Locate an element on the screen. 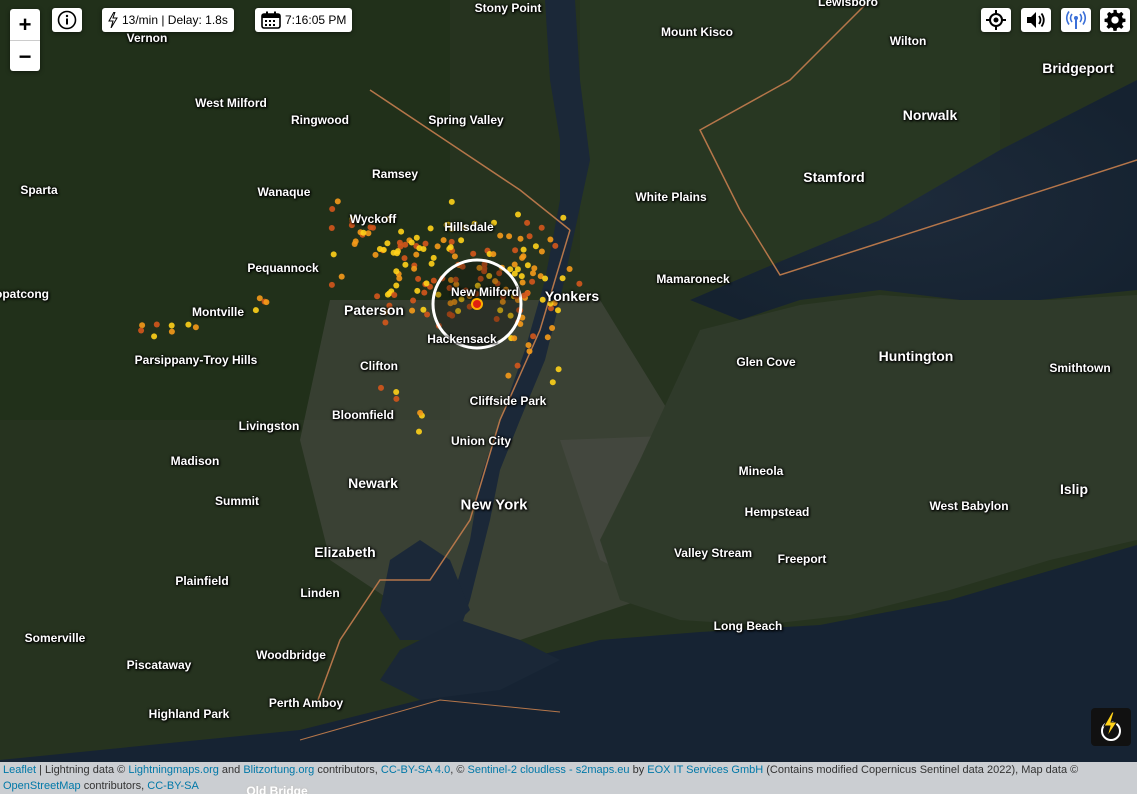 The image size is (1137, 794). sound-button is located at coordinates (1036, 20).